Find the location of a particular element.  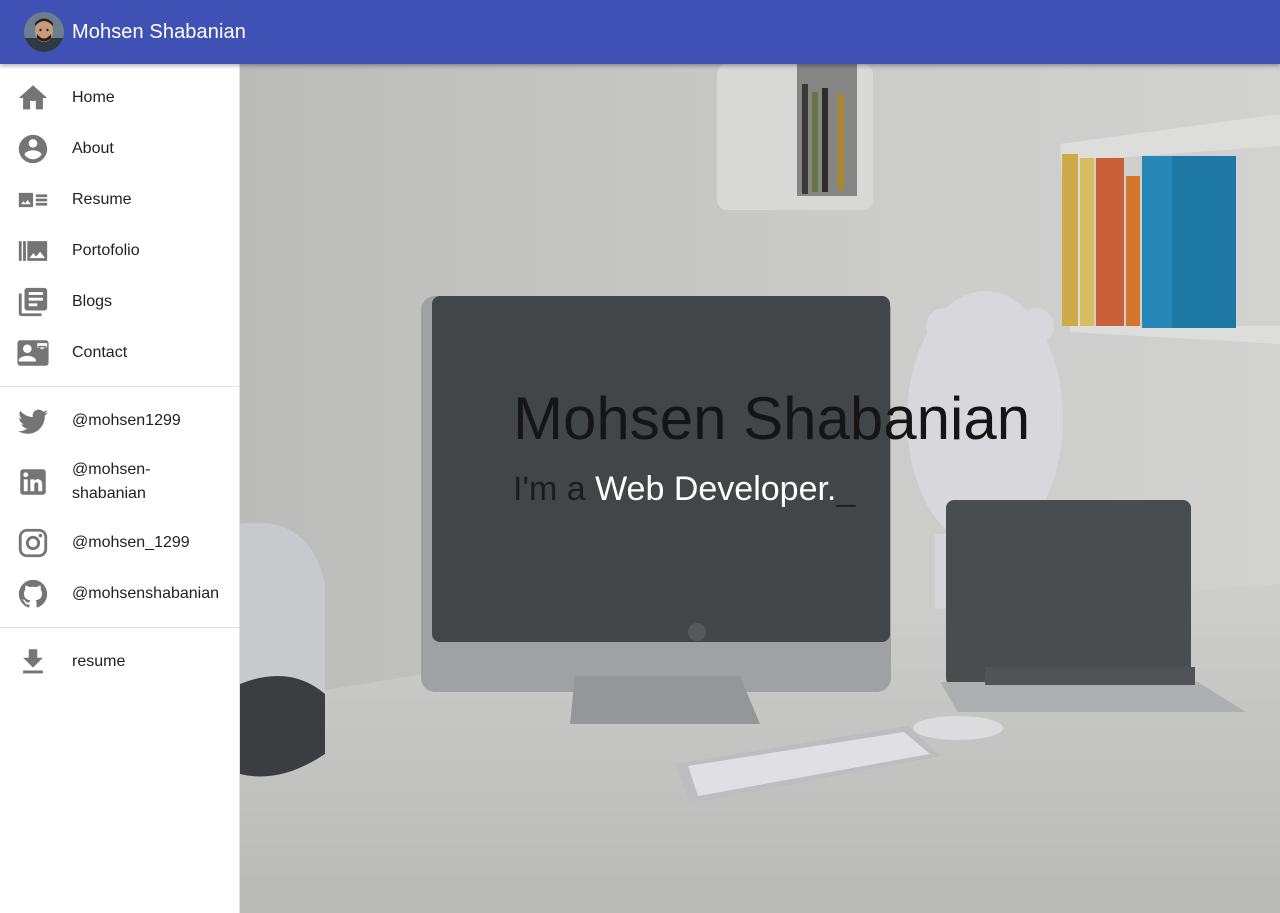

featured-video-icon is located at coordinates (33, 200).